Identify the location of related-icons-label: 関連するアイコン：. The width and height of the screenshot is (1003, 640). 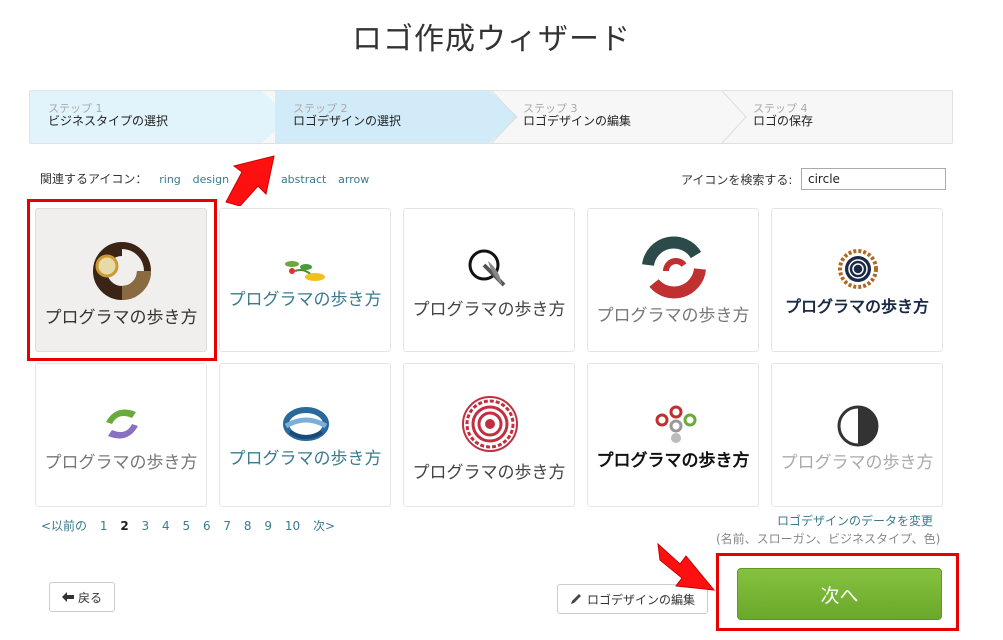
(94, 179).